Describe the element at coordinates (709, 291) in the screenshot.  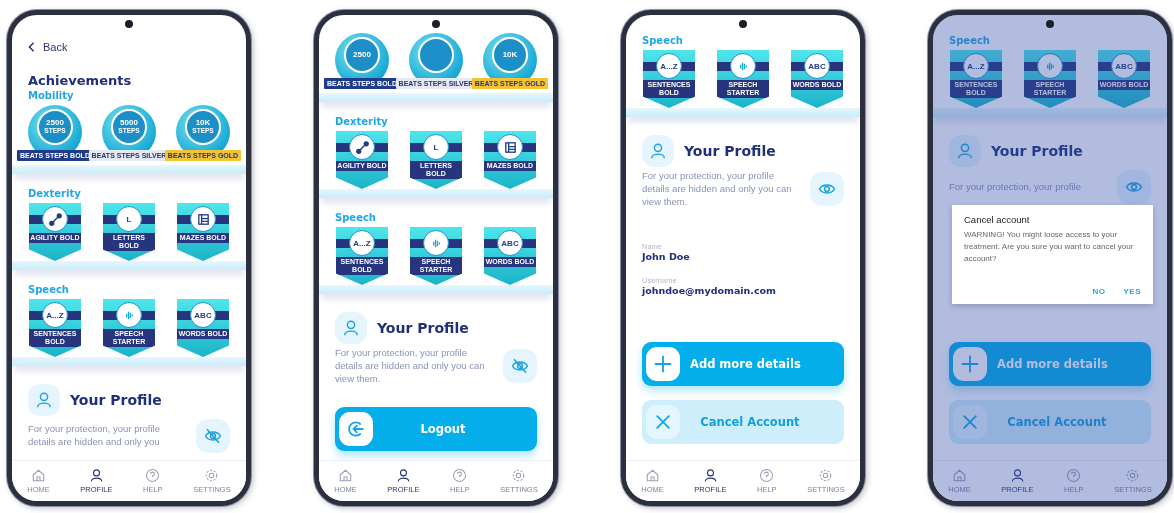
I see `field-value: johndoe@mydomain.com` at that location.